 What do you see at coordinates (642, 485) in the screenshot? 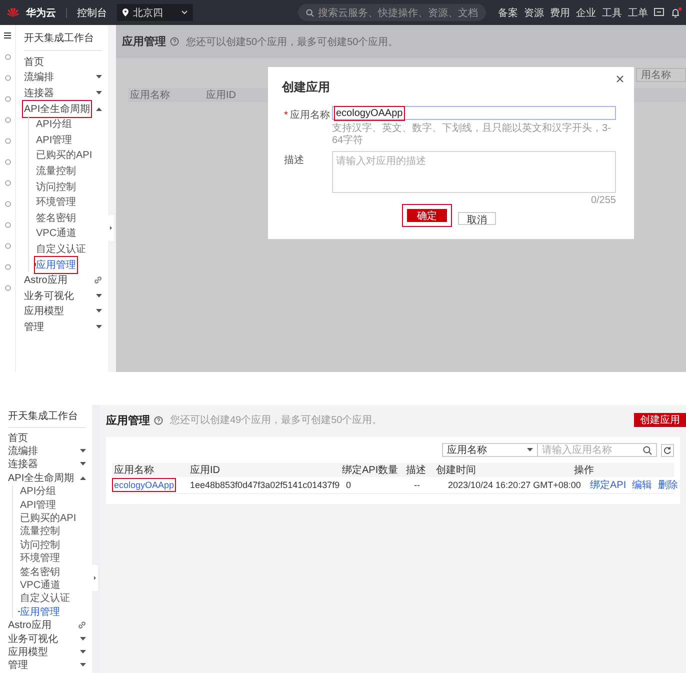
I see `action-link: 编辑` at bounding box center [642, 485].